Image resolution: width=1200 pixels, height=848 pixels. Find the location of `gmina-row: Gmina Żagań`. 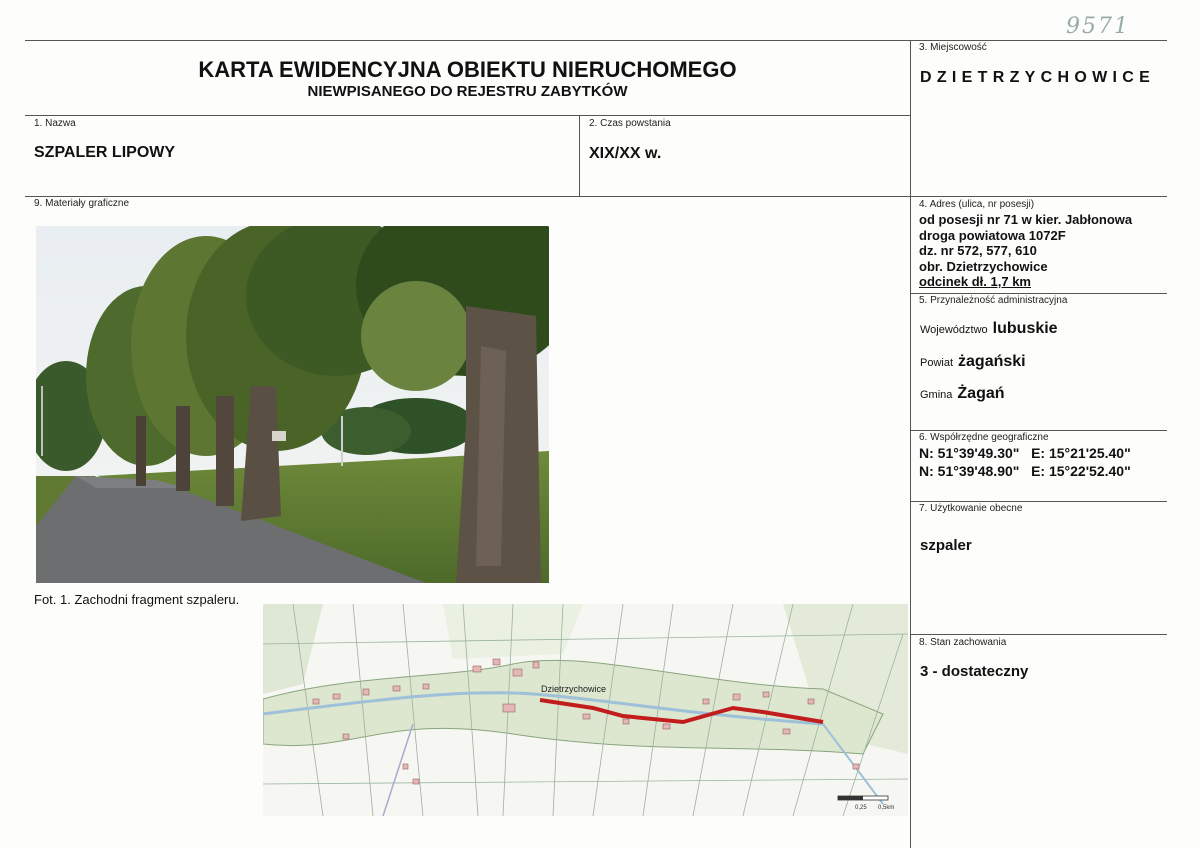

gmina-row: Gmina Żagań is located at coordinates (962, 394).